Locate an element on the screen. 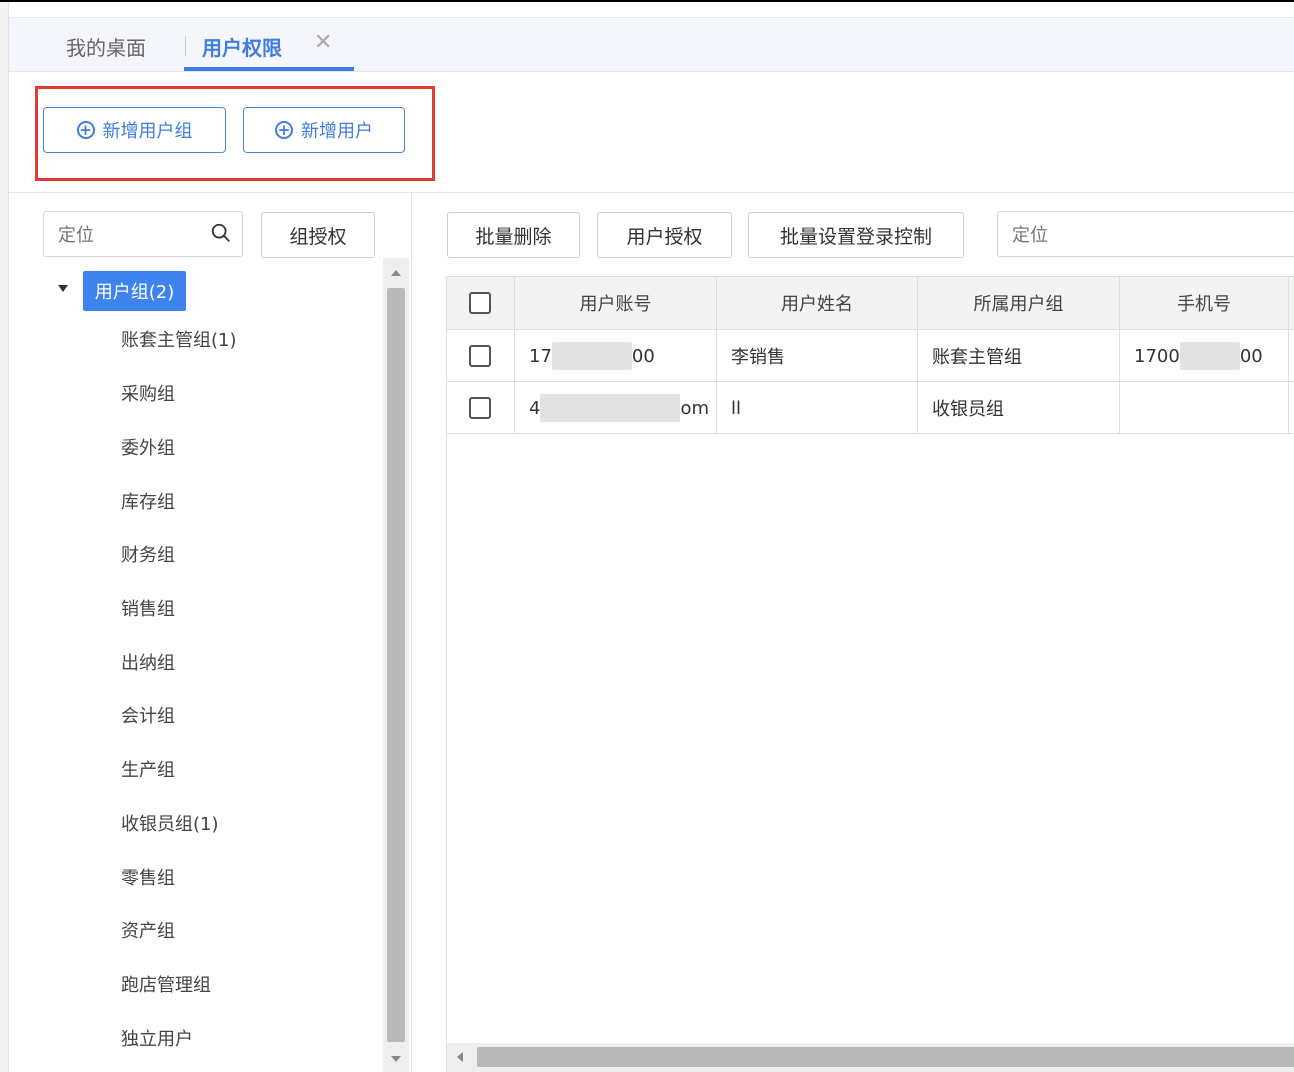 Image resolution: width=1294 pixels, height=1072 pixels. phone-cell: 1700 00 is located at coordinates (1204, 356).